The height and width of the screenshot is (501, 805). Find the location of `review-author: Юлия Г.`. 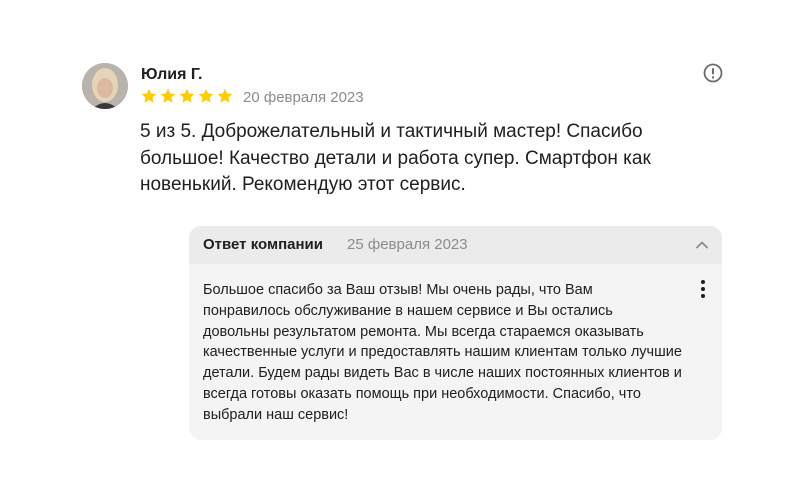

review-author: Юлия Г. is located at coordinates (171, 75).